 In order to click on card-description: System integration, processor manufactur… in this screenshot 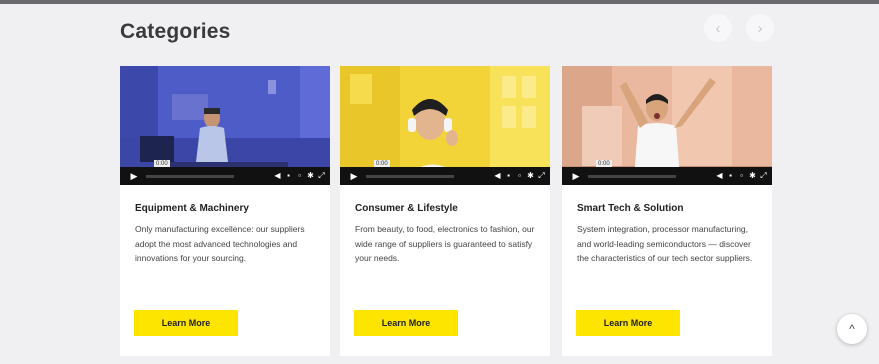, I will do `click(665, 243)`.